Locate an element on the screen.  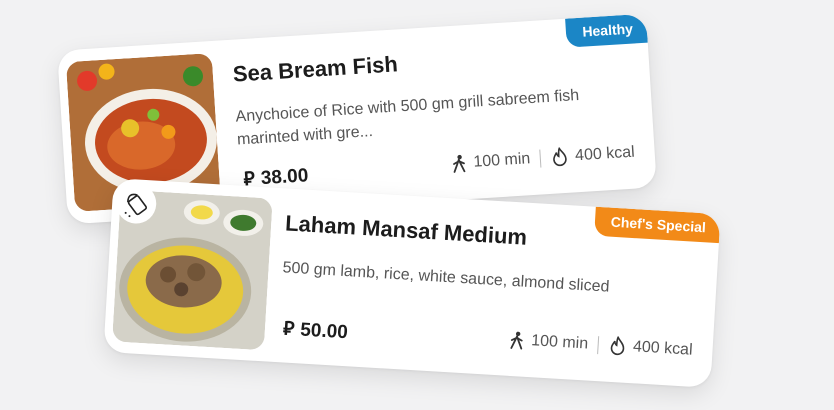
dish-title: Sea Bream Fish is located at coordinates (315, 69).